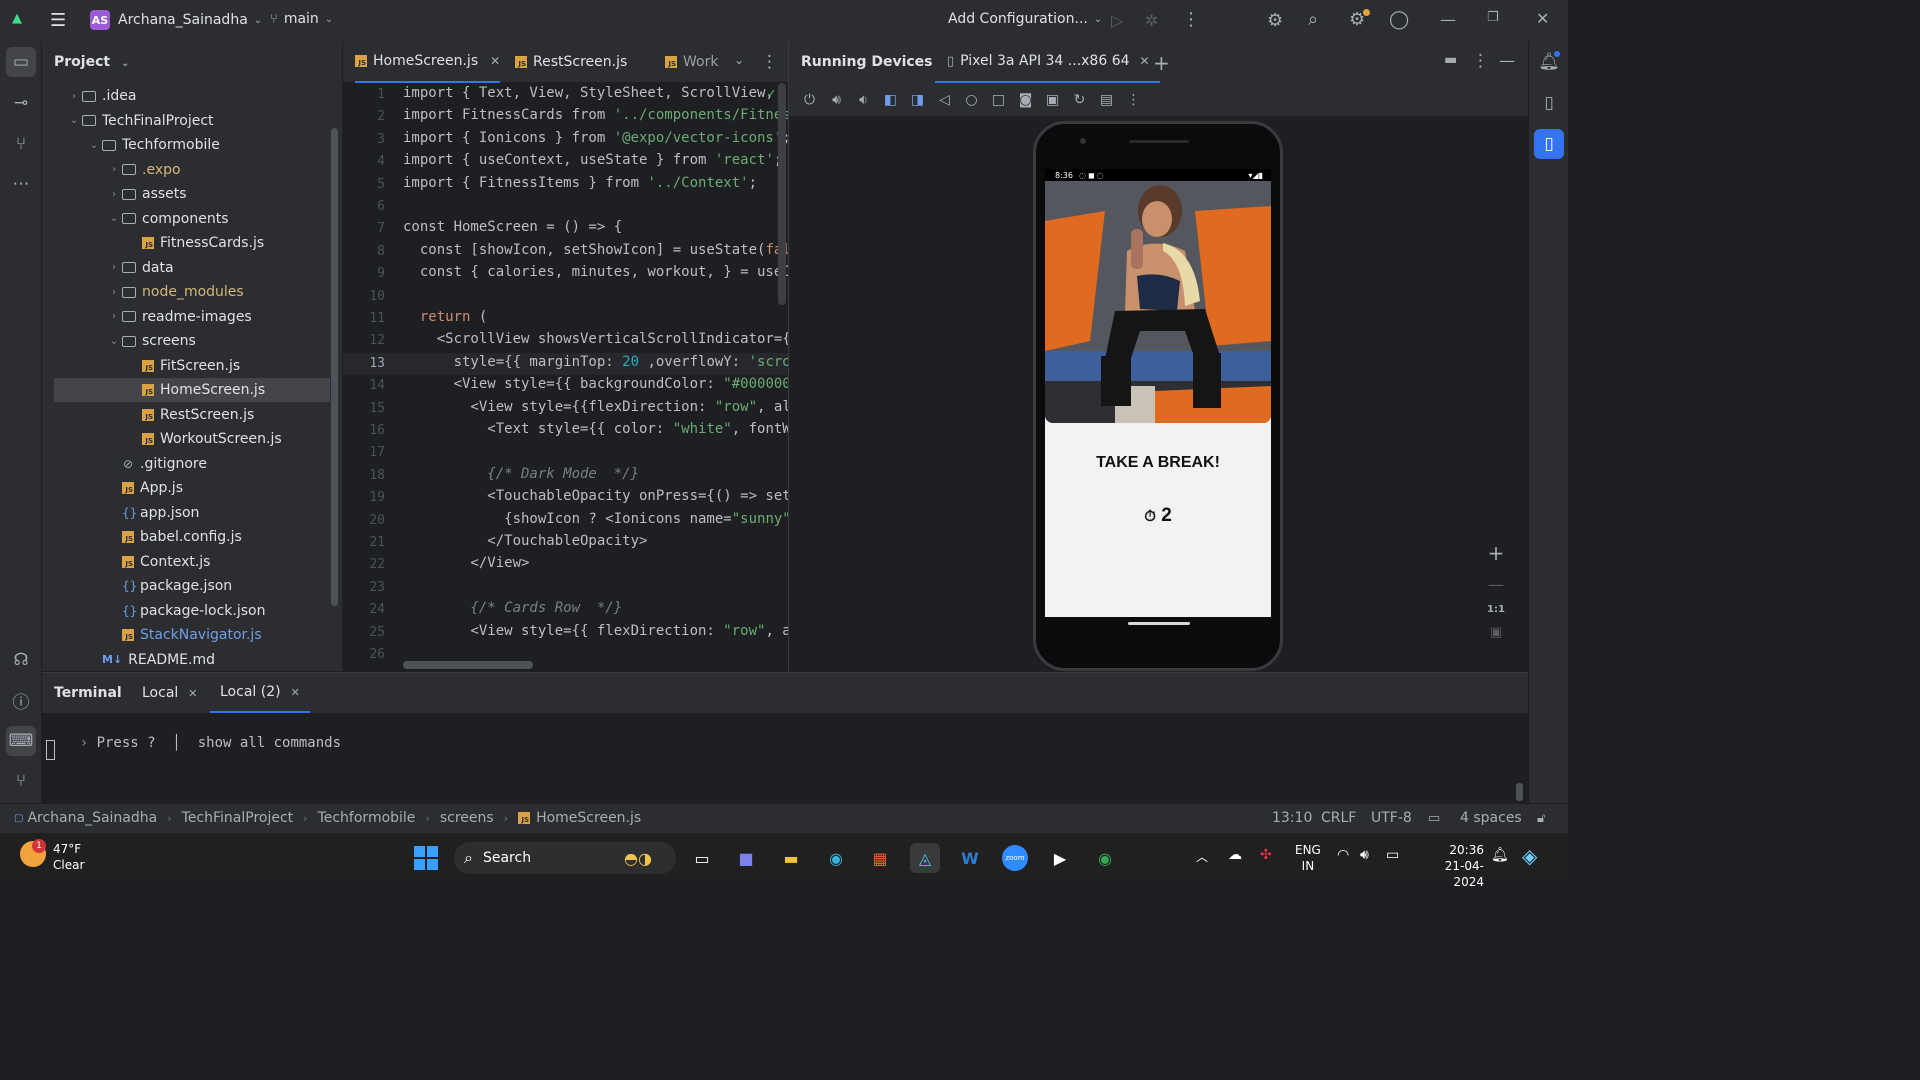 This screenshot has width=1920, height=1080. What do you see at coordinates (1500, 855) in the screenshot?
I see `notification-bell-icon: 🔔︎` at bounding box center [1500, 855].